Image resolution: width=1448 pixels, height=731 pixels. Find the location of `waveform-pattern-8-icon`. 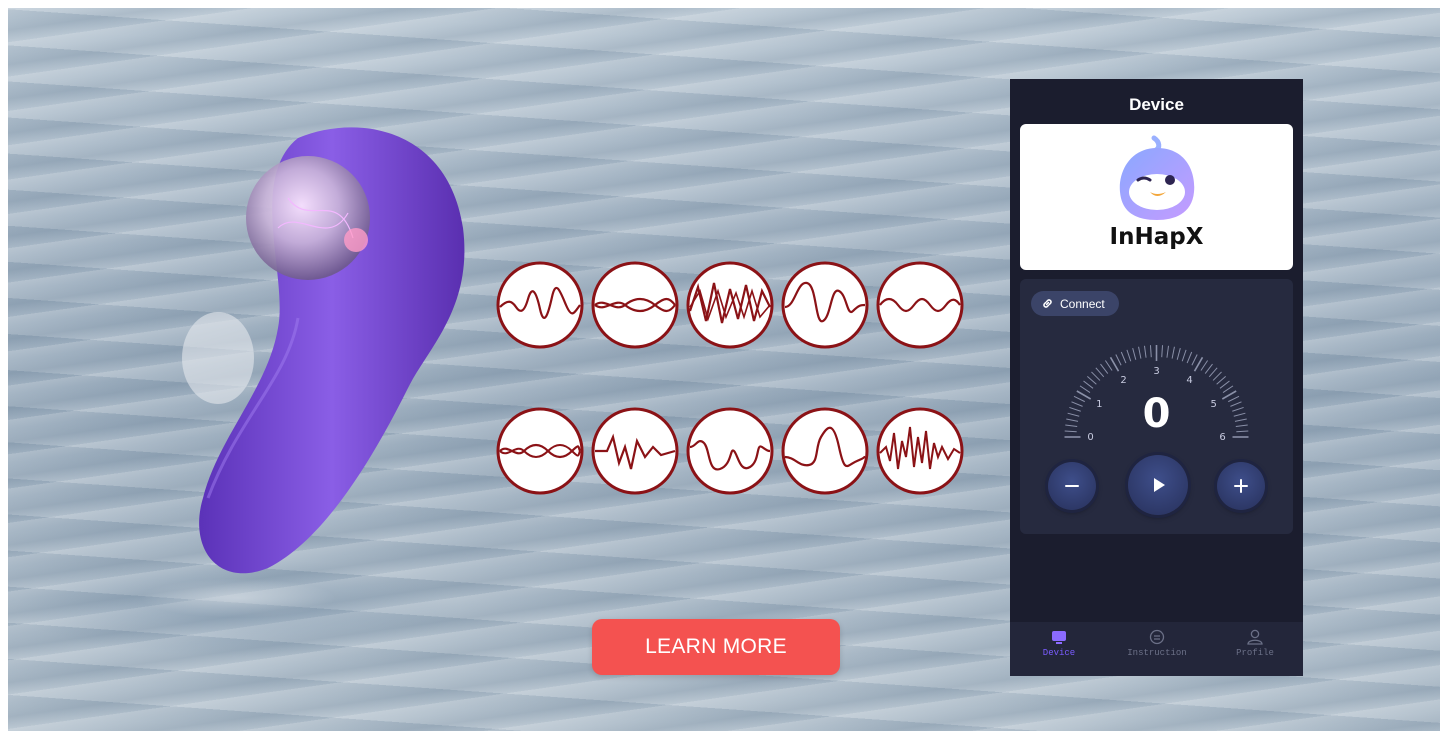

waveform-pattern-8-icon is located at coordinates (730, 451).